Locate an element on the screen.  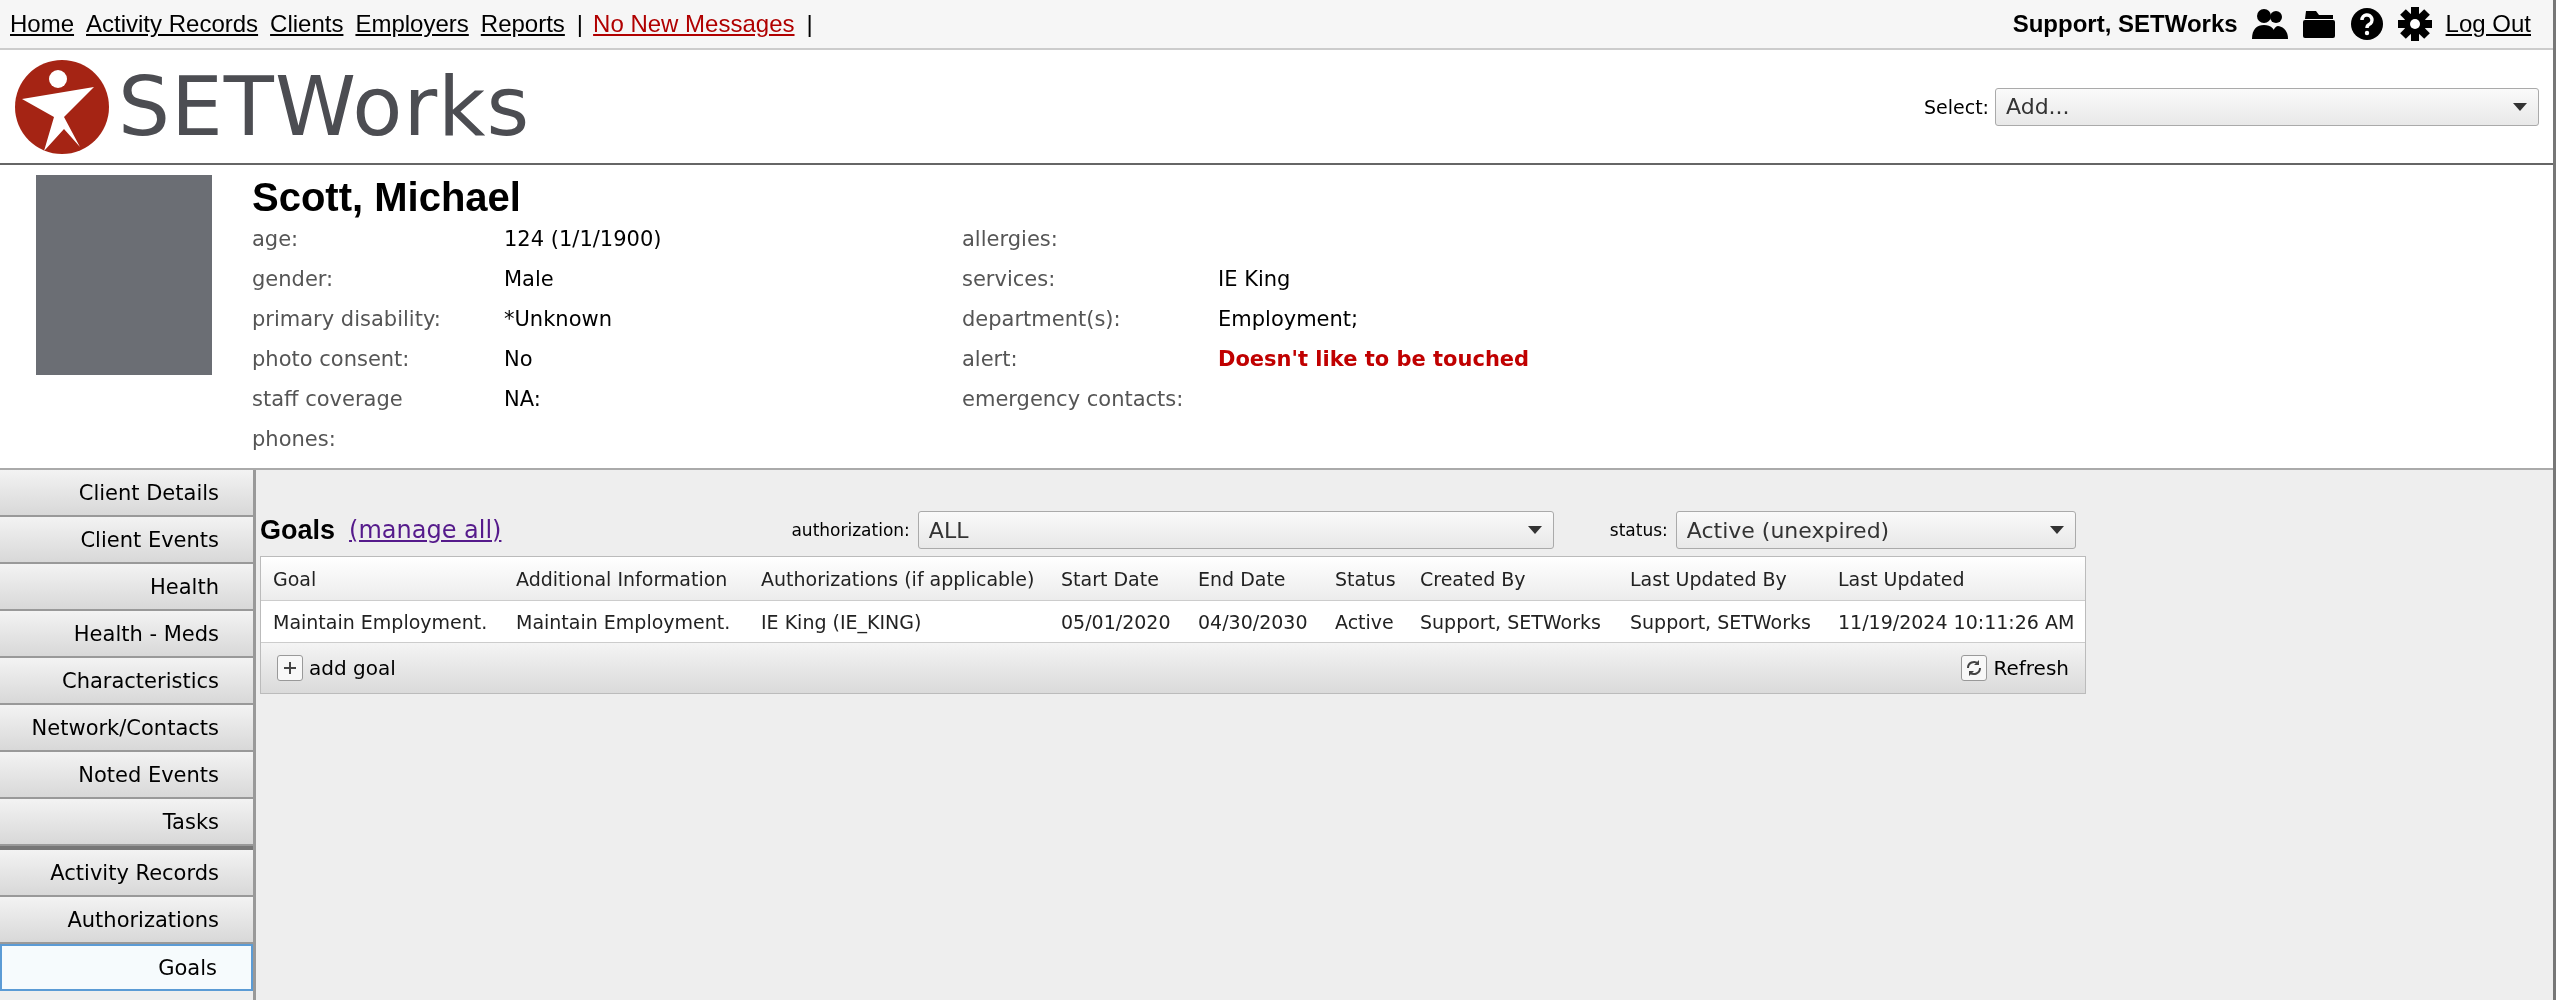
column-header: Authorizations (if applicable) is located at coordinates (898, 578).